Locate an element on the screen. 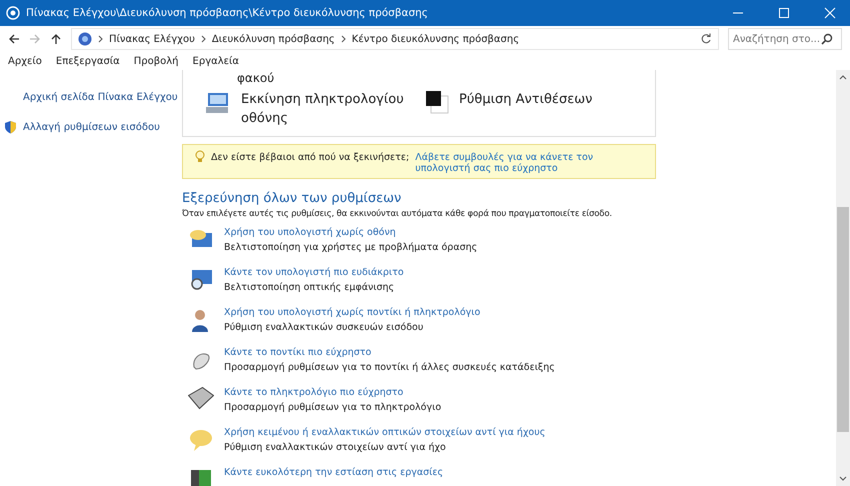 Image resolution: width=850 pixels, height=486 pixels. tip-text: Δεν είστε βέβαιοι από πού να ξεκινήσετε; is located at coordinates (310, 157).